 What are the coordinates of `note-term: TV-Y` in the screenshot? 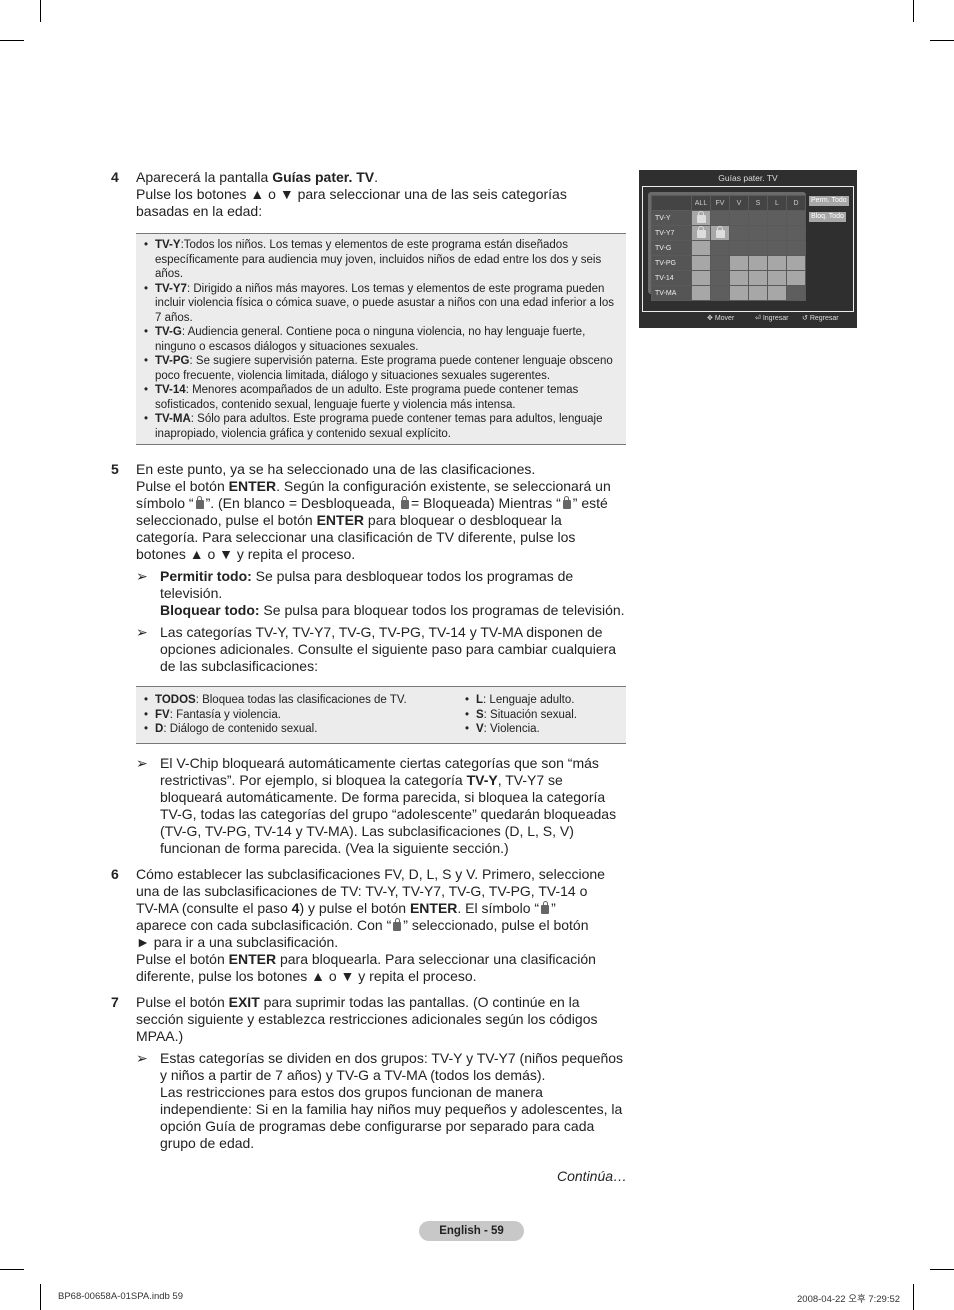 It's located at (482, 780).